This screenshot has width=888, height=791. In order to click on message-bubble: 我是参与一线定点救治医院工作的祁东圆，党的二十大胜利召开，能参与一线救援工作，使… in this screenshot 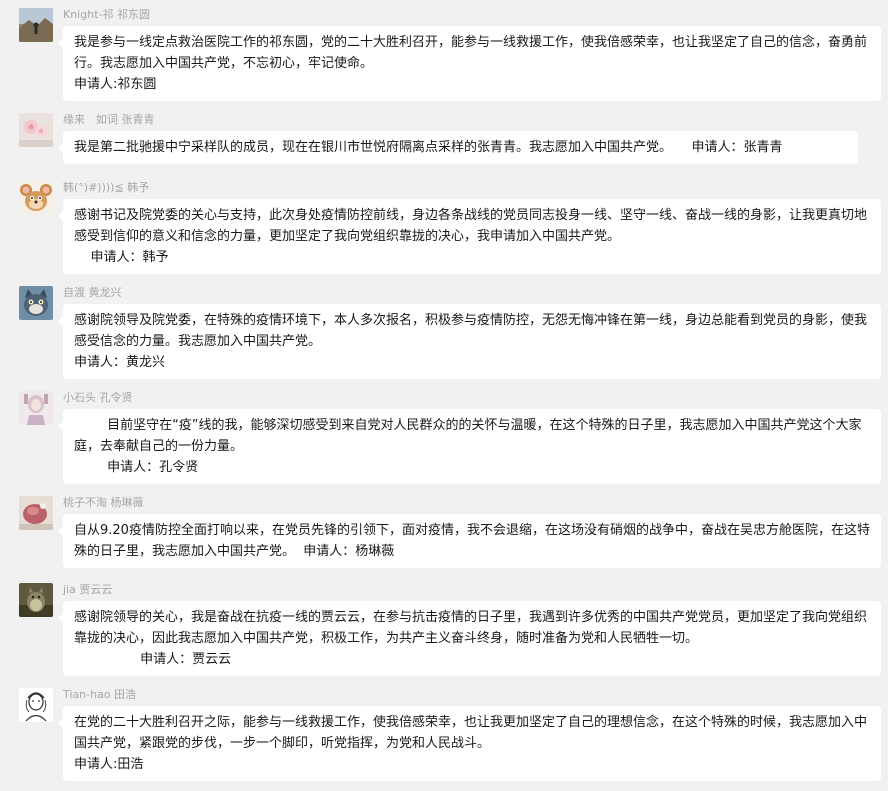, I will do `click(469, 63)`.